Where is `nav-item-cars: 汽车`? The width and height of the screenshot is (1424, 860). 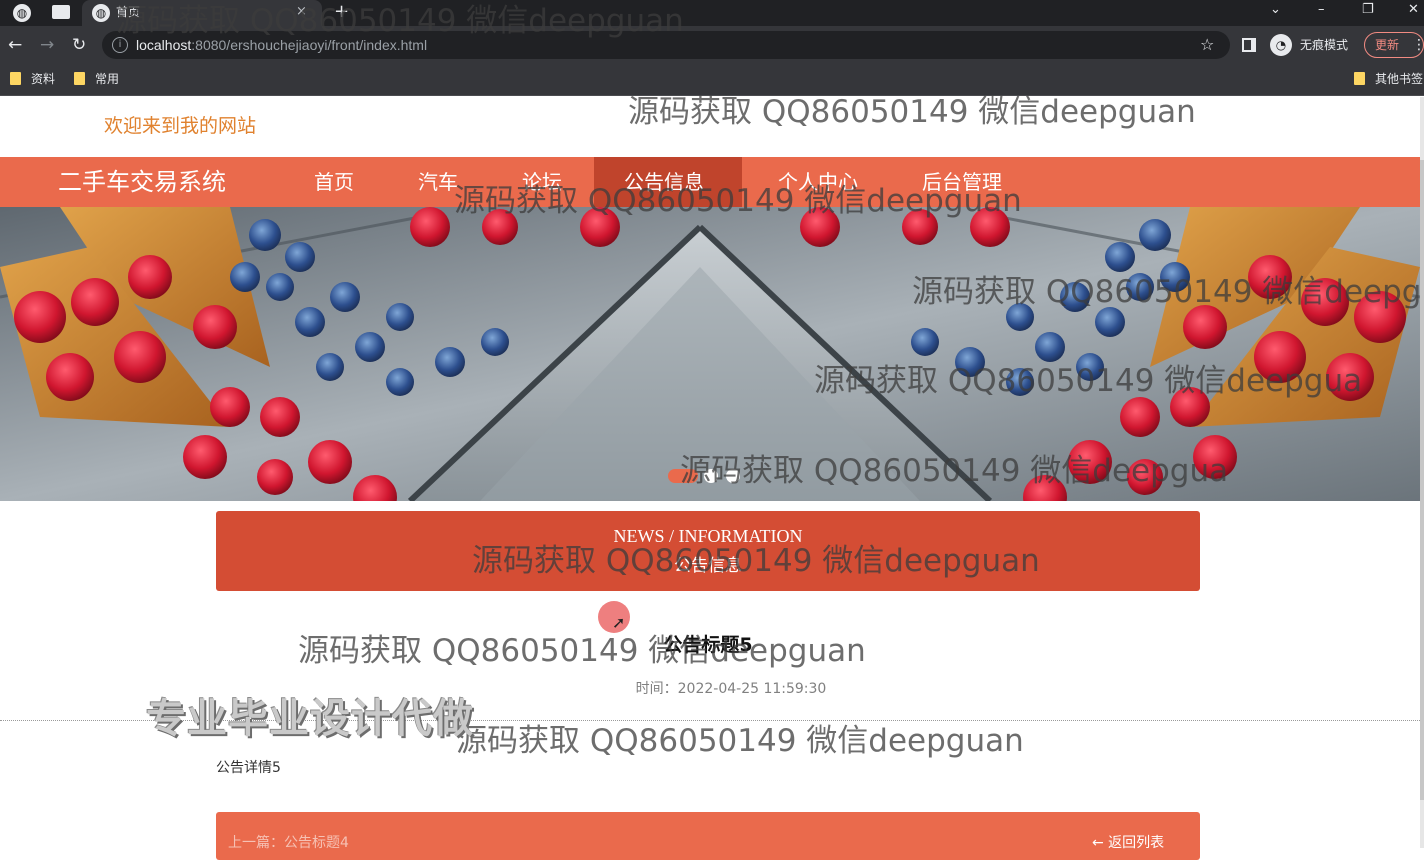 nav-item-cars: 汽车 is located at coordinates (438, 182).